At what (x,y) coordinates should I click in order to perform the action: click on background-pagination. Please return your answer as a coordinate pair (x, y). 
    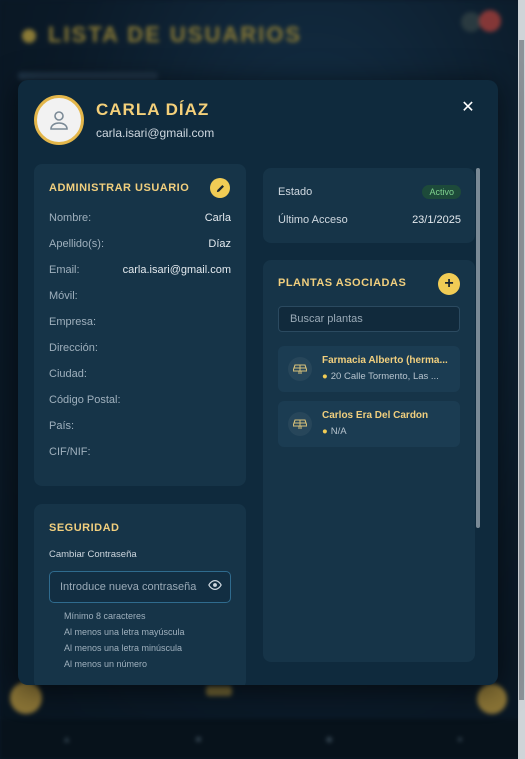
    Looking at the image, I should click on (219, 691).